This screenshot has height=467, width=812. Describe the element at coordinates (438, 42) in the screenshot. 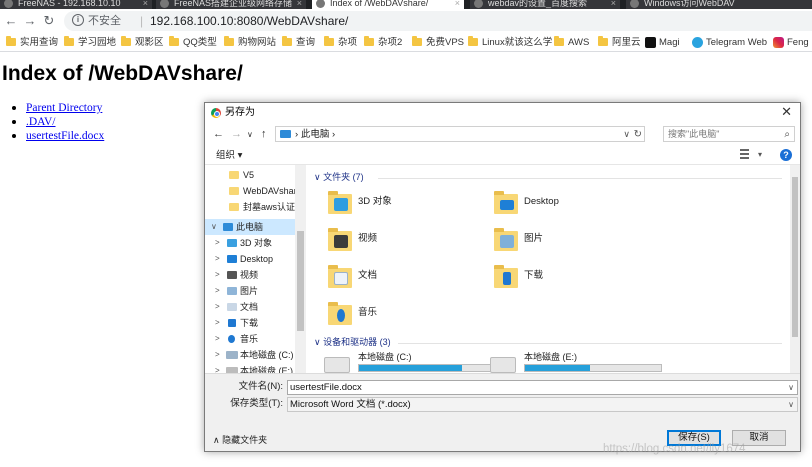

I see `bookmark-item: 免费VPS` at that location.